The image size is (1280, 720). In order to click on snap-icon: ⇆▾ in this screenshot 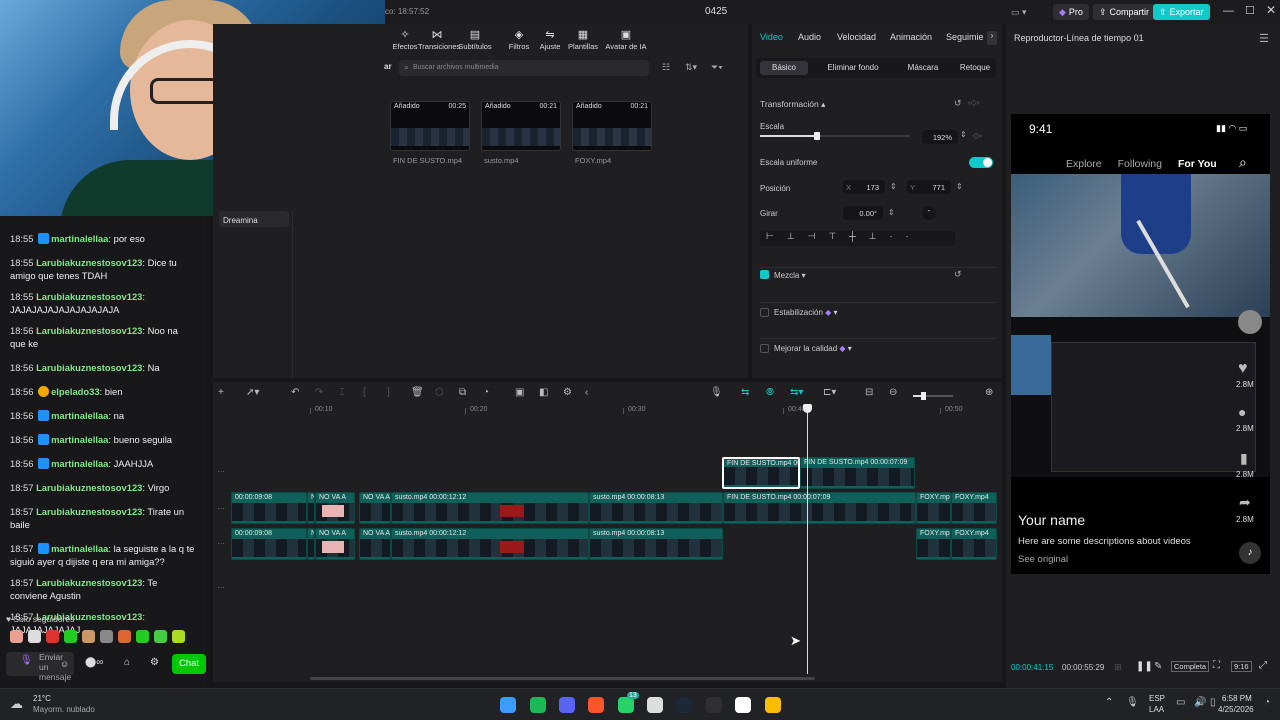, I will do `click(796, 392)`.